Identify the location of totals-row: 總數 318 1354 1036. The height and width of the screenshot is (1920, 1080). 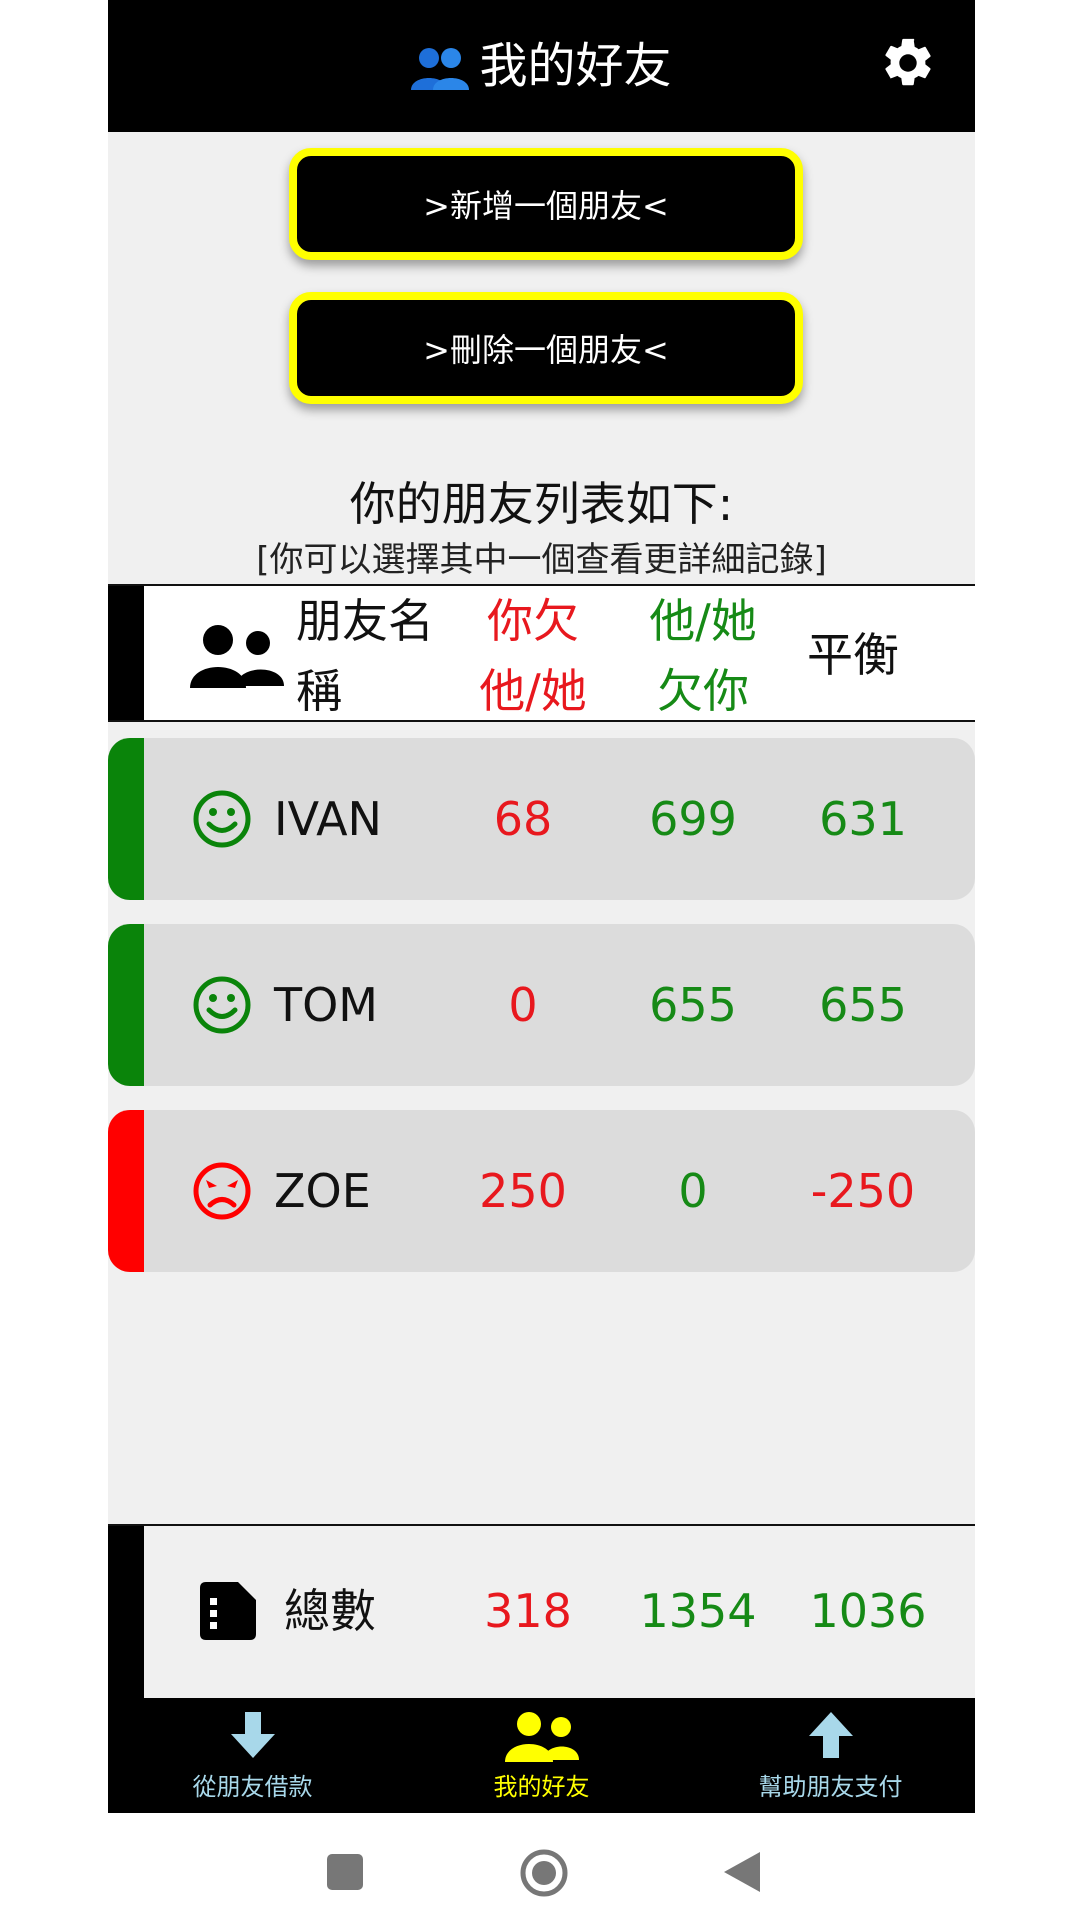
(541, 1611).